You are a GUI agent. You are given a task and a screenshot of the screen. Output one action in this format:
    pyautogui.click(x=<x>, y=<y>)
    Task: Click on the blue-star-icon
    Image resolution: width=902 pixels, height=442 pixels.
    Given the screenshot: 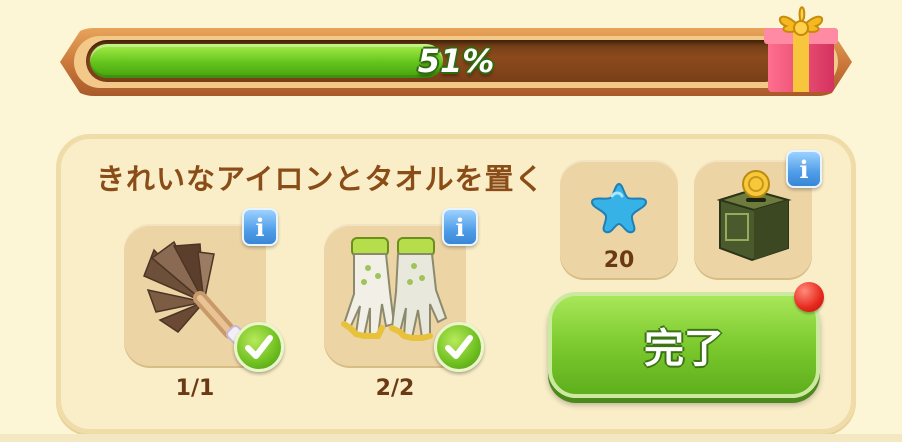 What is the action you would take?
    pyautogui.click(x=619, y=208)
    